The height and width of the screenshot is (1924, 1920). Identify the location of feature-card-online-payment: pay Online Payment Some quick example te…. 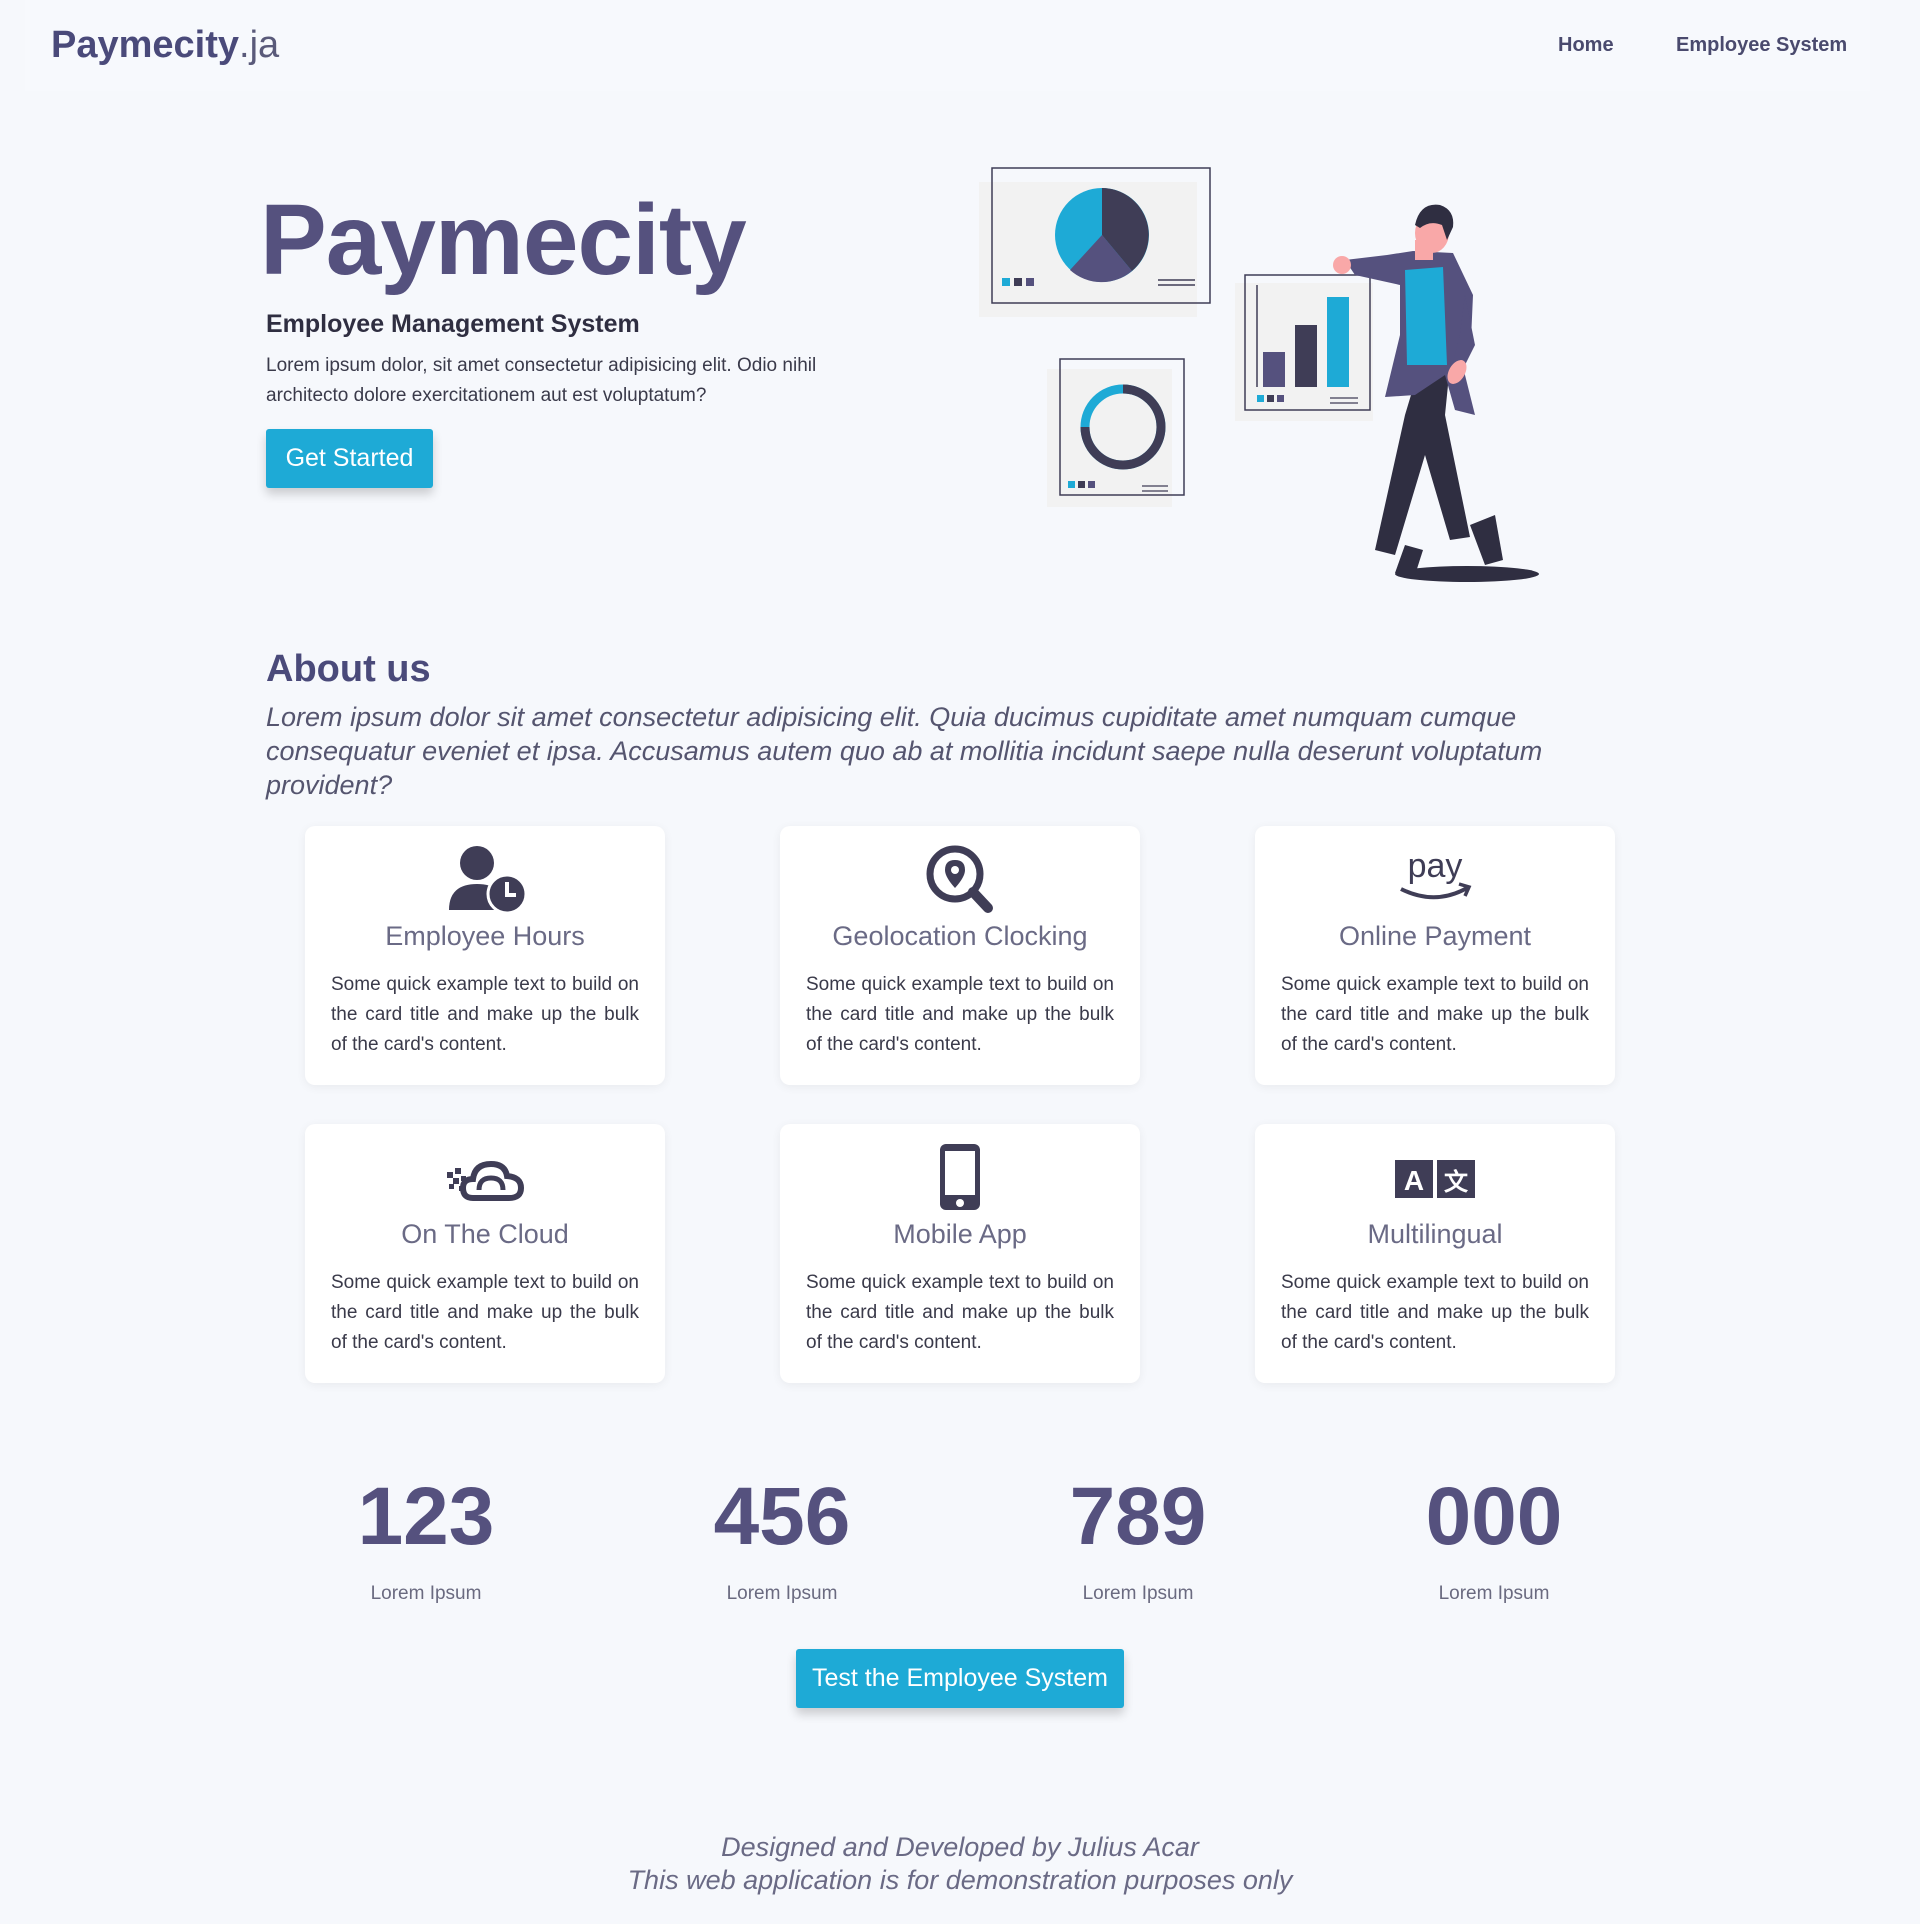
(1435, 955).